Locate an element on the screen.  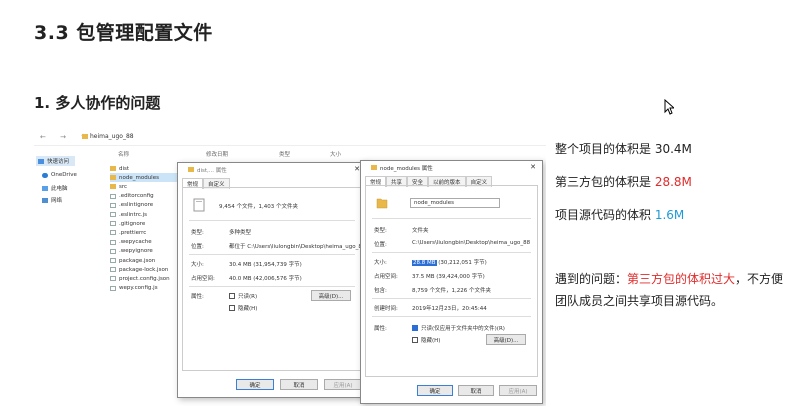
contains-label: 包含: is located at coordinates (380, 291).